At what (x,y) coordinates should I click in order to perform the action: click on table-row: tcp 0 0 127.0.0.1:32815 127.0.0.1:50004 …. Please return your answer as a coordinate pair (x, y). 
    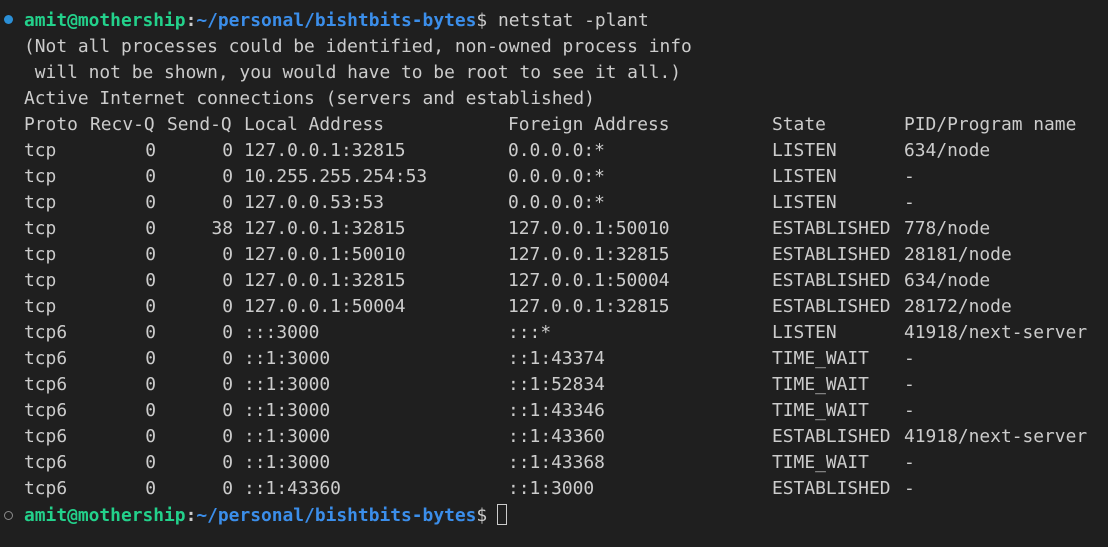
    Looking at the image, I should click on (564, 281).